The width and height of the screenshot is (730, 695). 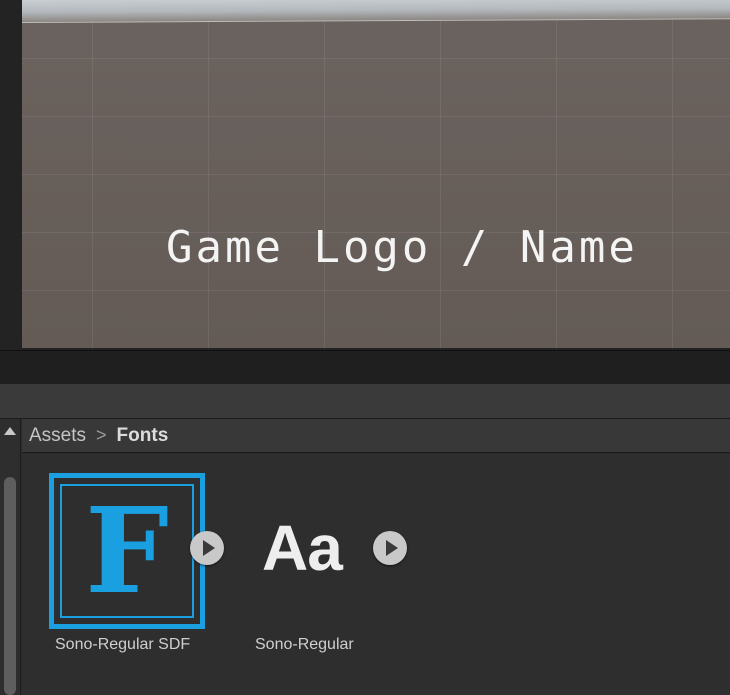 What do you see at coordinates (101, 435) in the screenshot?
I see `chevron-right-icon: >` at bounding box center [101, 435].